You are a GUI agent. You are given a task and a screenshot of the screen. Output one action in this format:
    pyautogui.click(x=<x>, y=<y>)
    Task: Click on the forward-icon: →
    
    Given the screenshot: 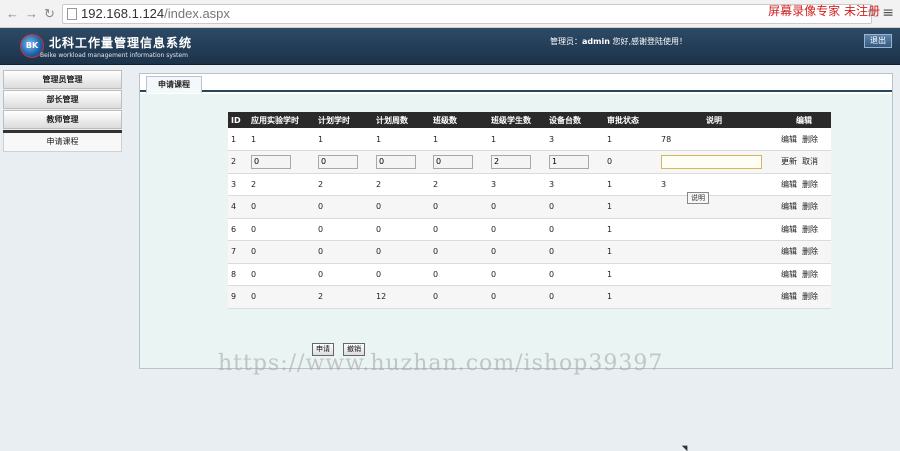 What is the action you would take?
    pyautogui.click(x=31, y=13)
    